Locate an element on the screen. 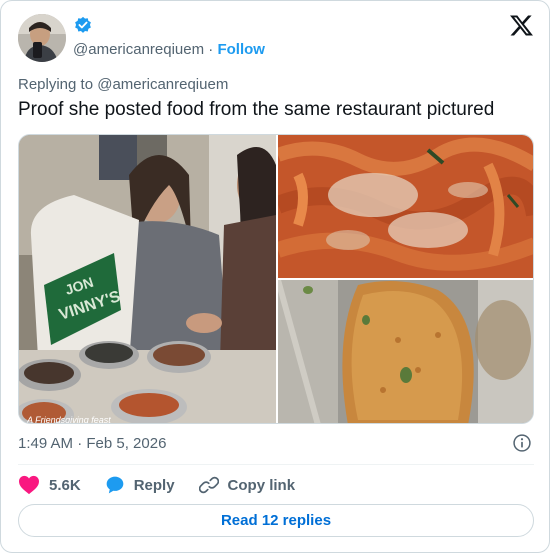 The image size is (550, 553). heart-icon is located at coordinates (29, 485).